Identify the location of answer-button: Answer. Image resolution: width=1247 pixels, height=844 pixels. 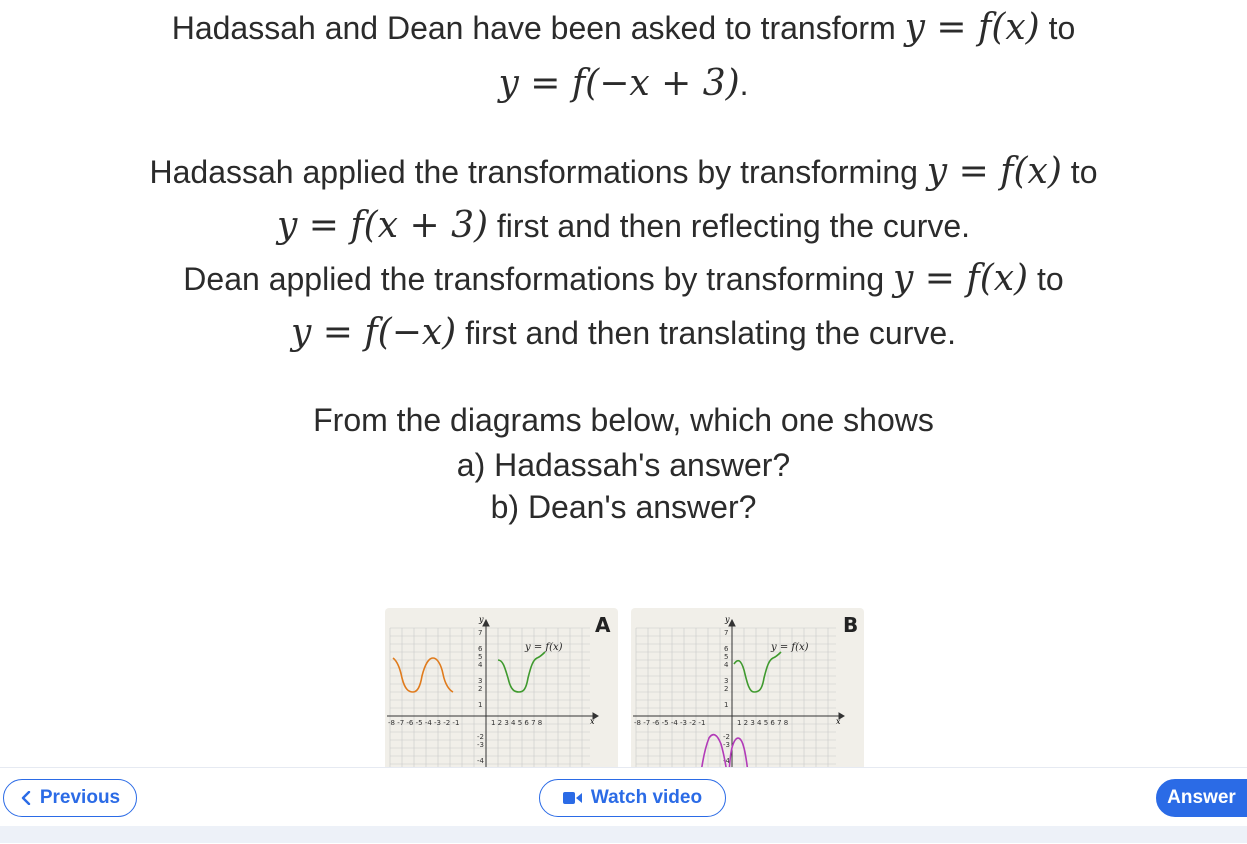
(1201, 798).